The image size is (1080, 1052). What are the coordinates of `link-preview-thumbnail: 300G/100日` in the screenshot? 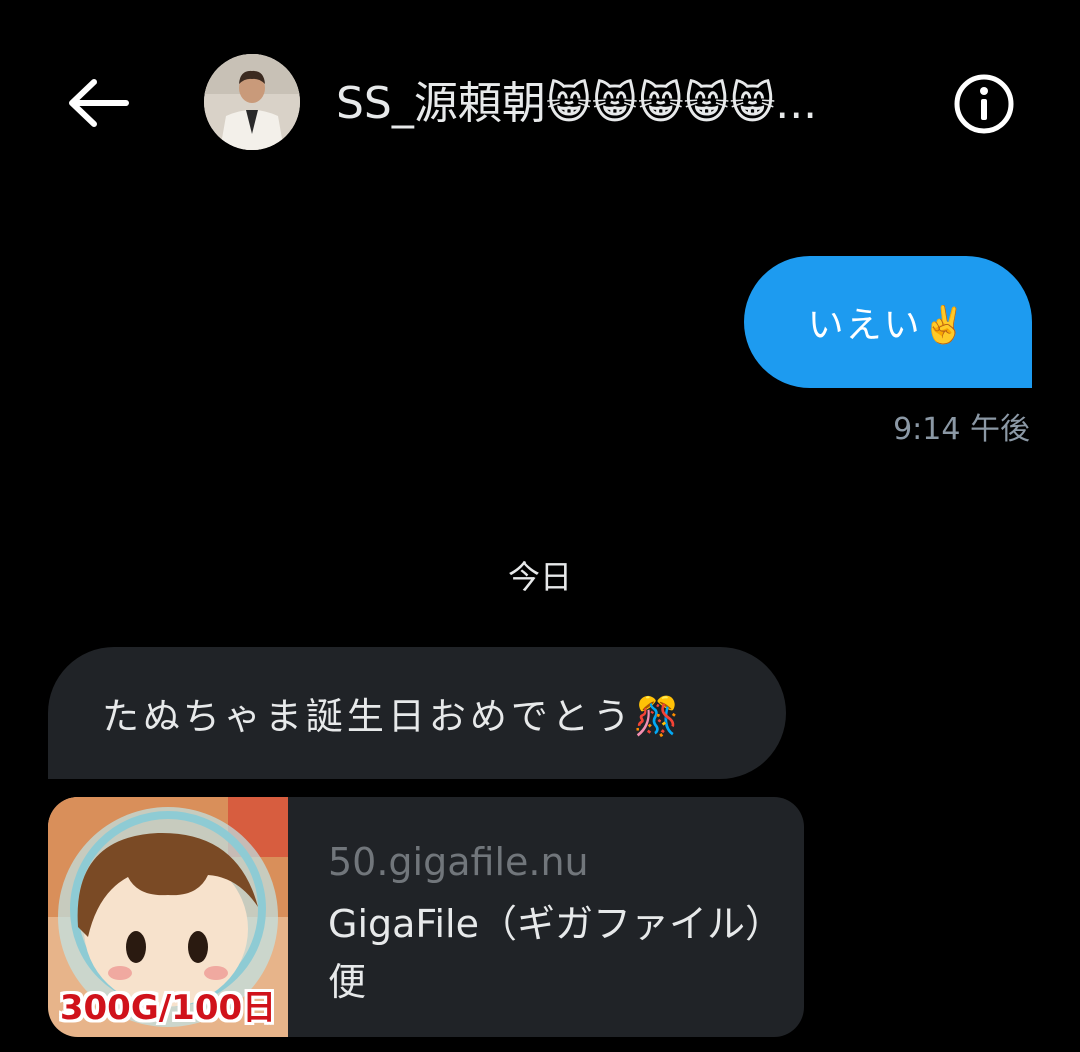 It's located at (168, 917).